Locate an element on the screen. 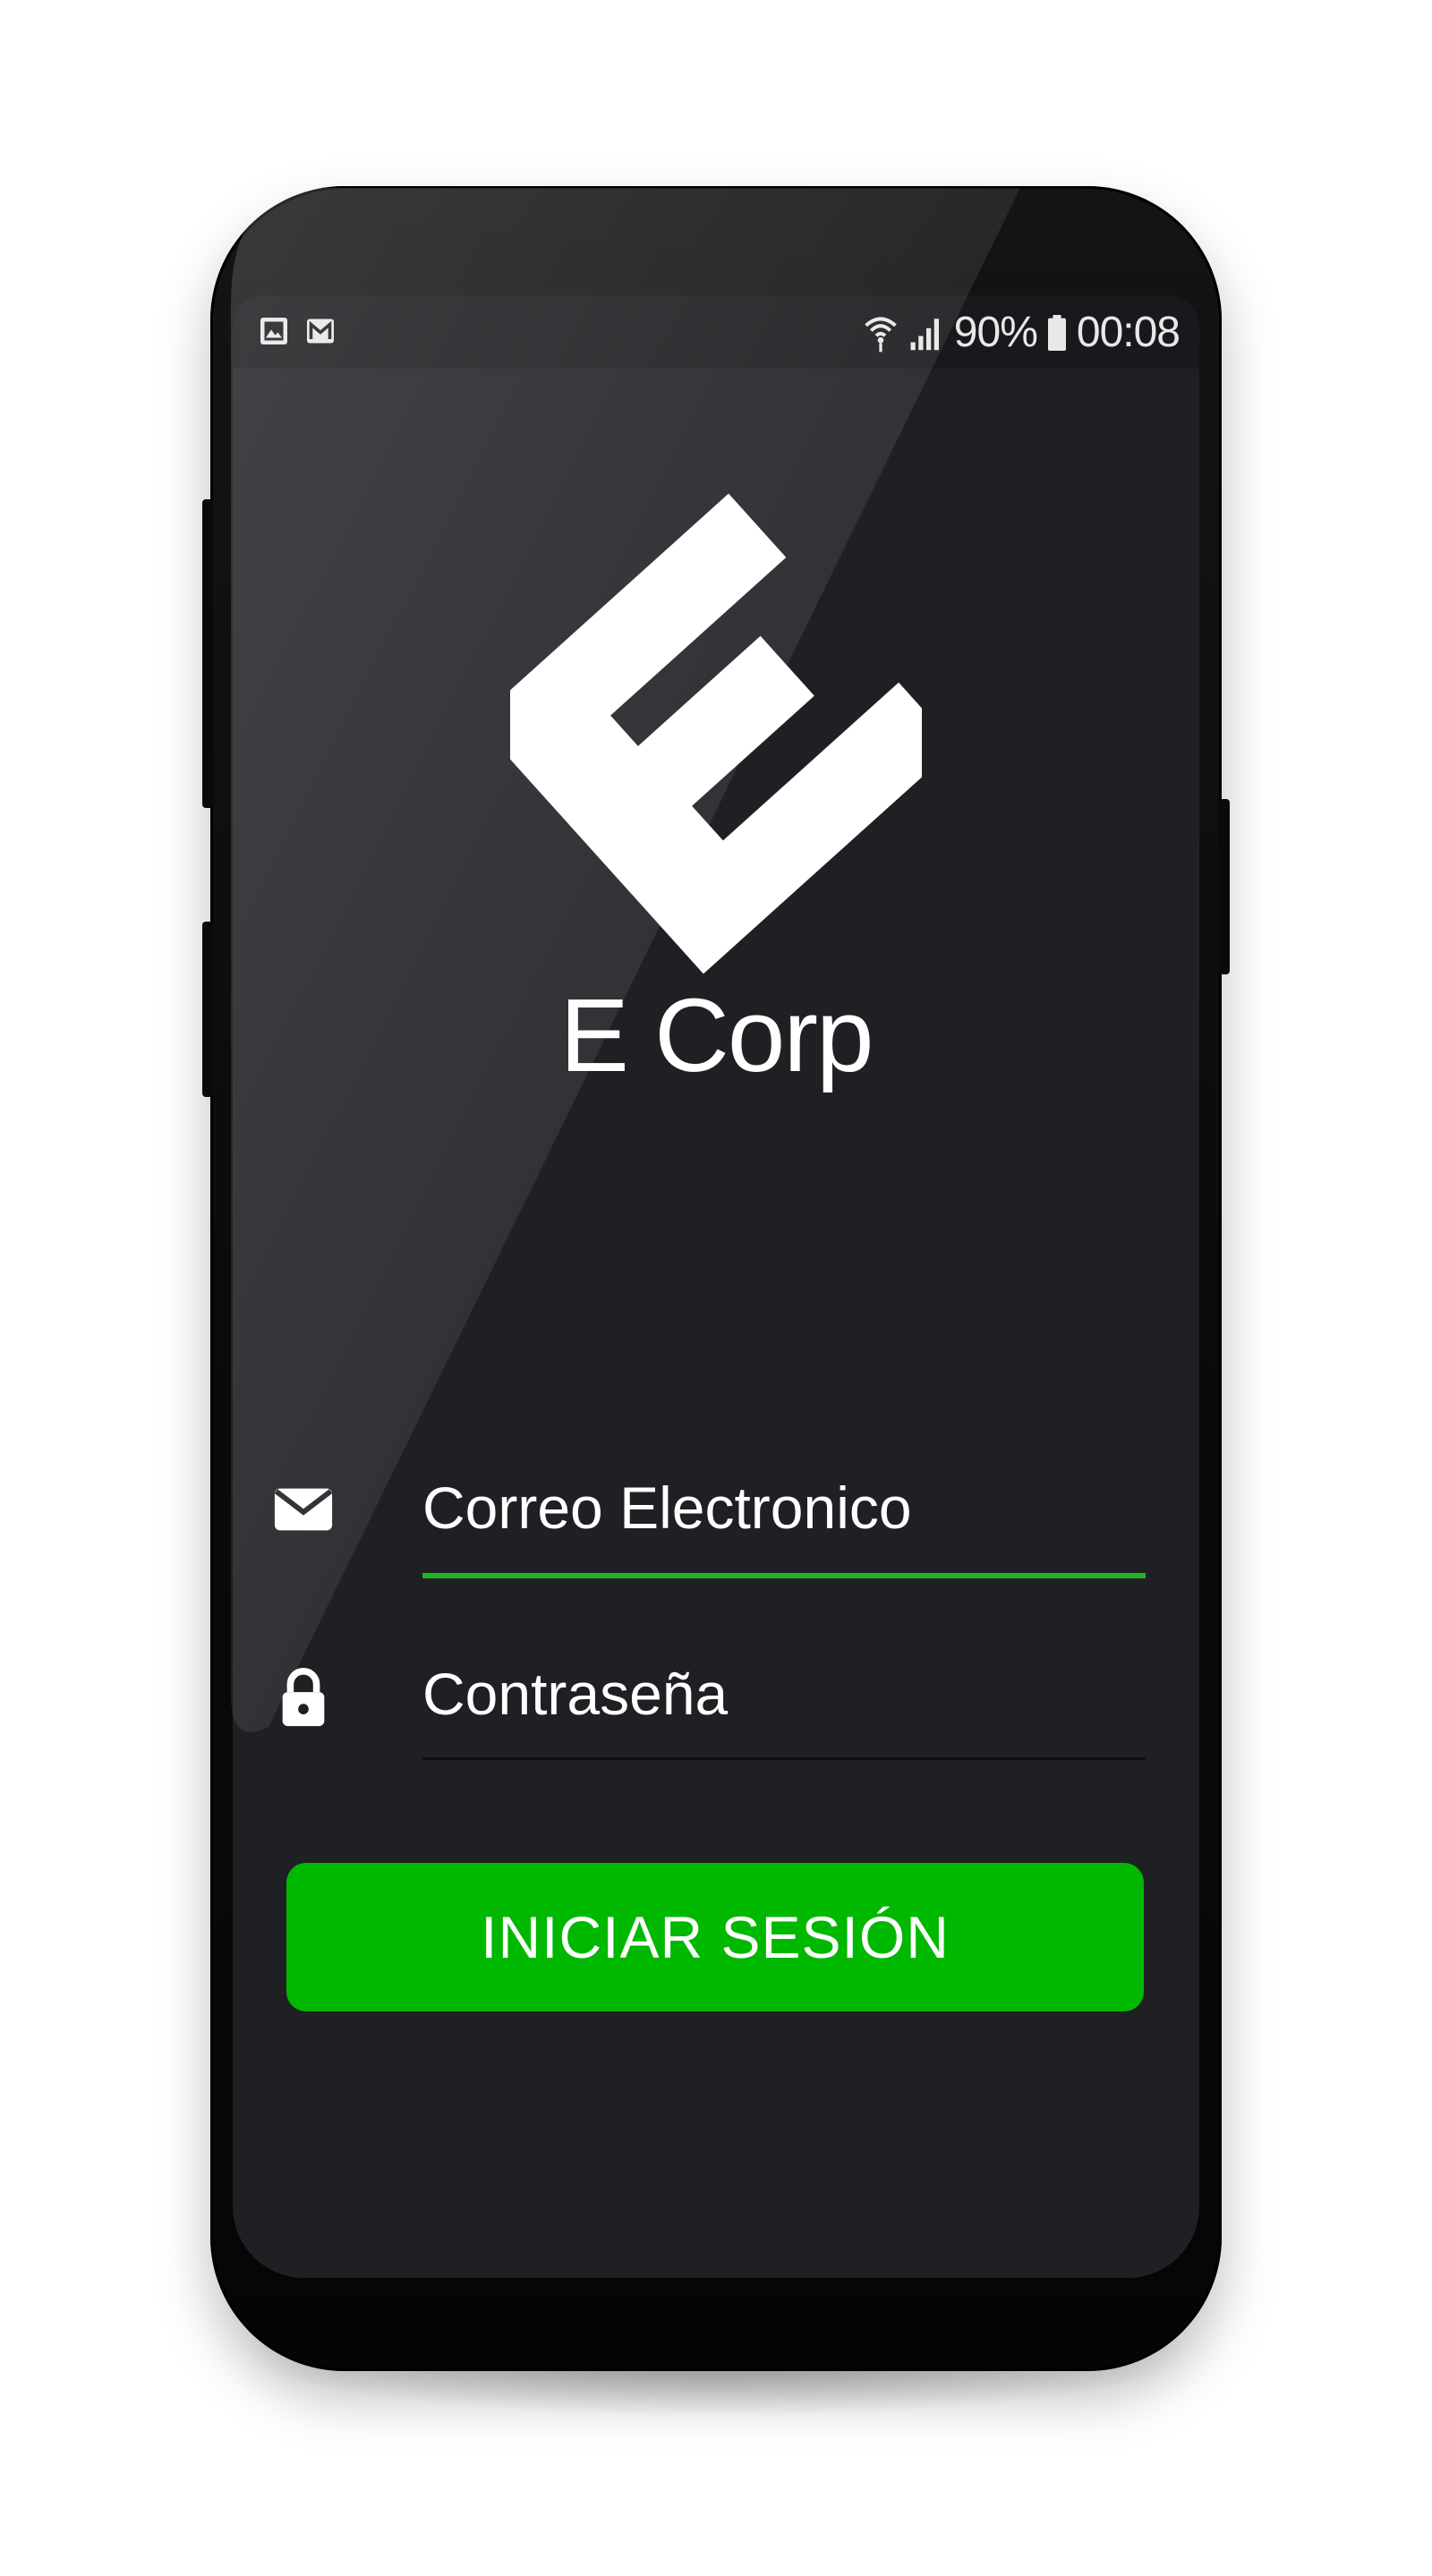 Image resolution: width=1432 pixels, height=2576 pixels. wifi-icon is located at coordinates (881, 334).